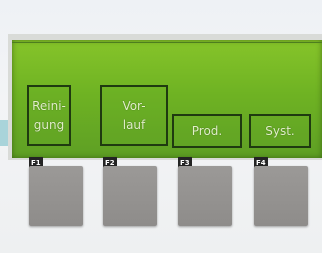 This screenshot has height=253, width=322. I want to click on f1-button, so click(56, 196).